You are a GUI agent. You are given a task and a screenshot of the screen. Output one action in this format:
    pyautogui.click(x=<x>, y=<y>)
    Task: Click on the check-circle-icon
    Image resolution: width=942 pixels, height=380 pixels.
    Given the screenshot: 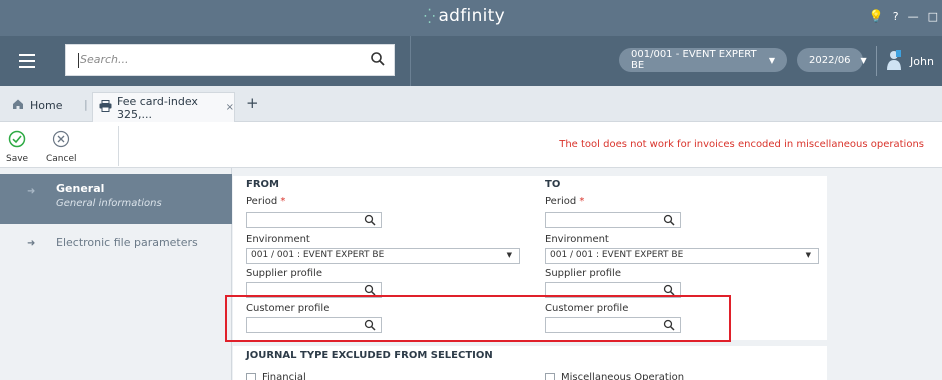 What is the action you would take?
    pyautogui.click(x=17, y=140)
    